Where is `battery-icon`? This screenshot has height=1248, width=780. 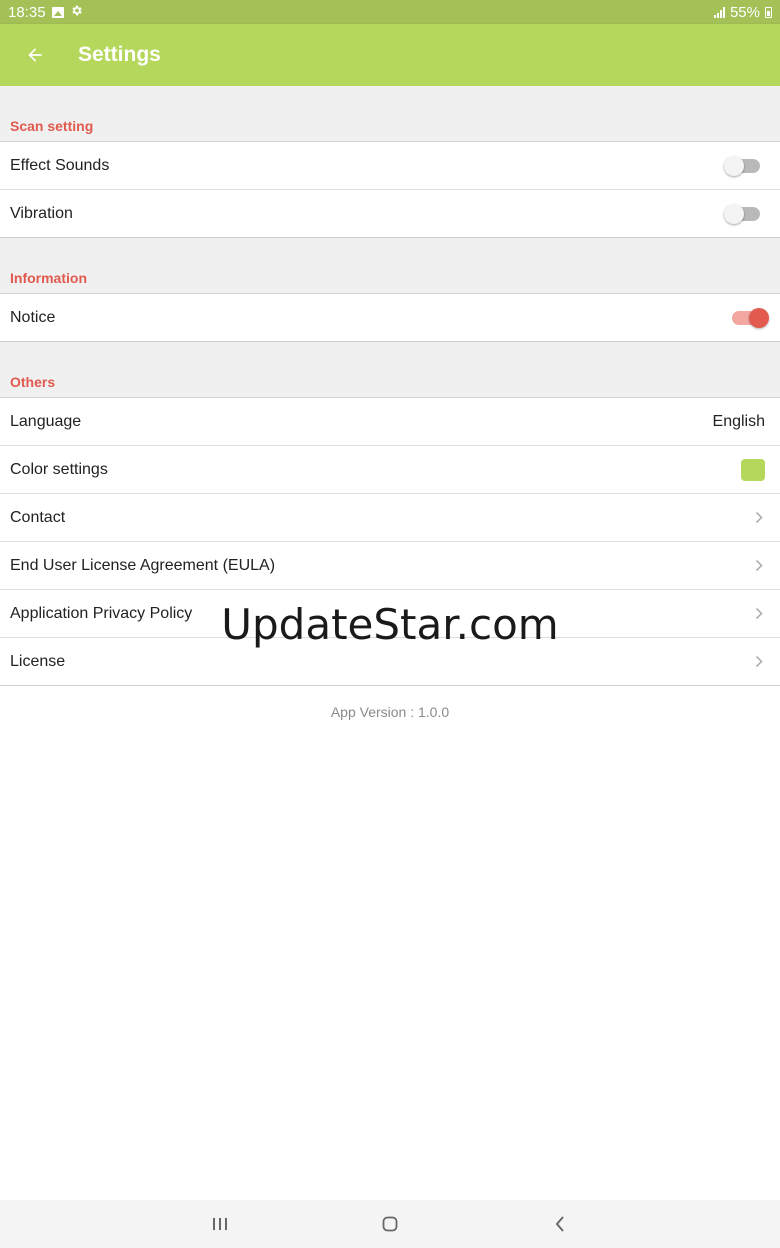 battery-icon is located at coordinates (768, 12).